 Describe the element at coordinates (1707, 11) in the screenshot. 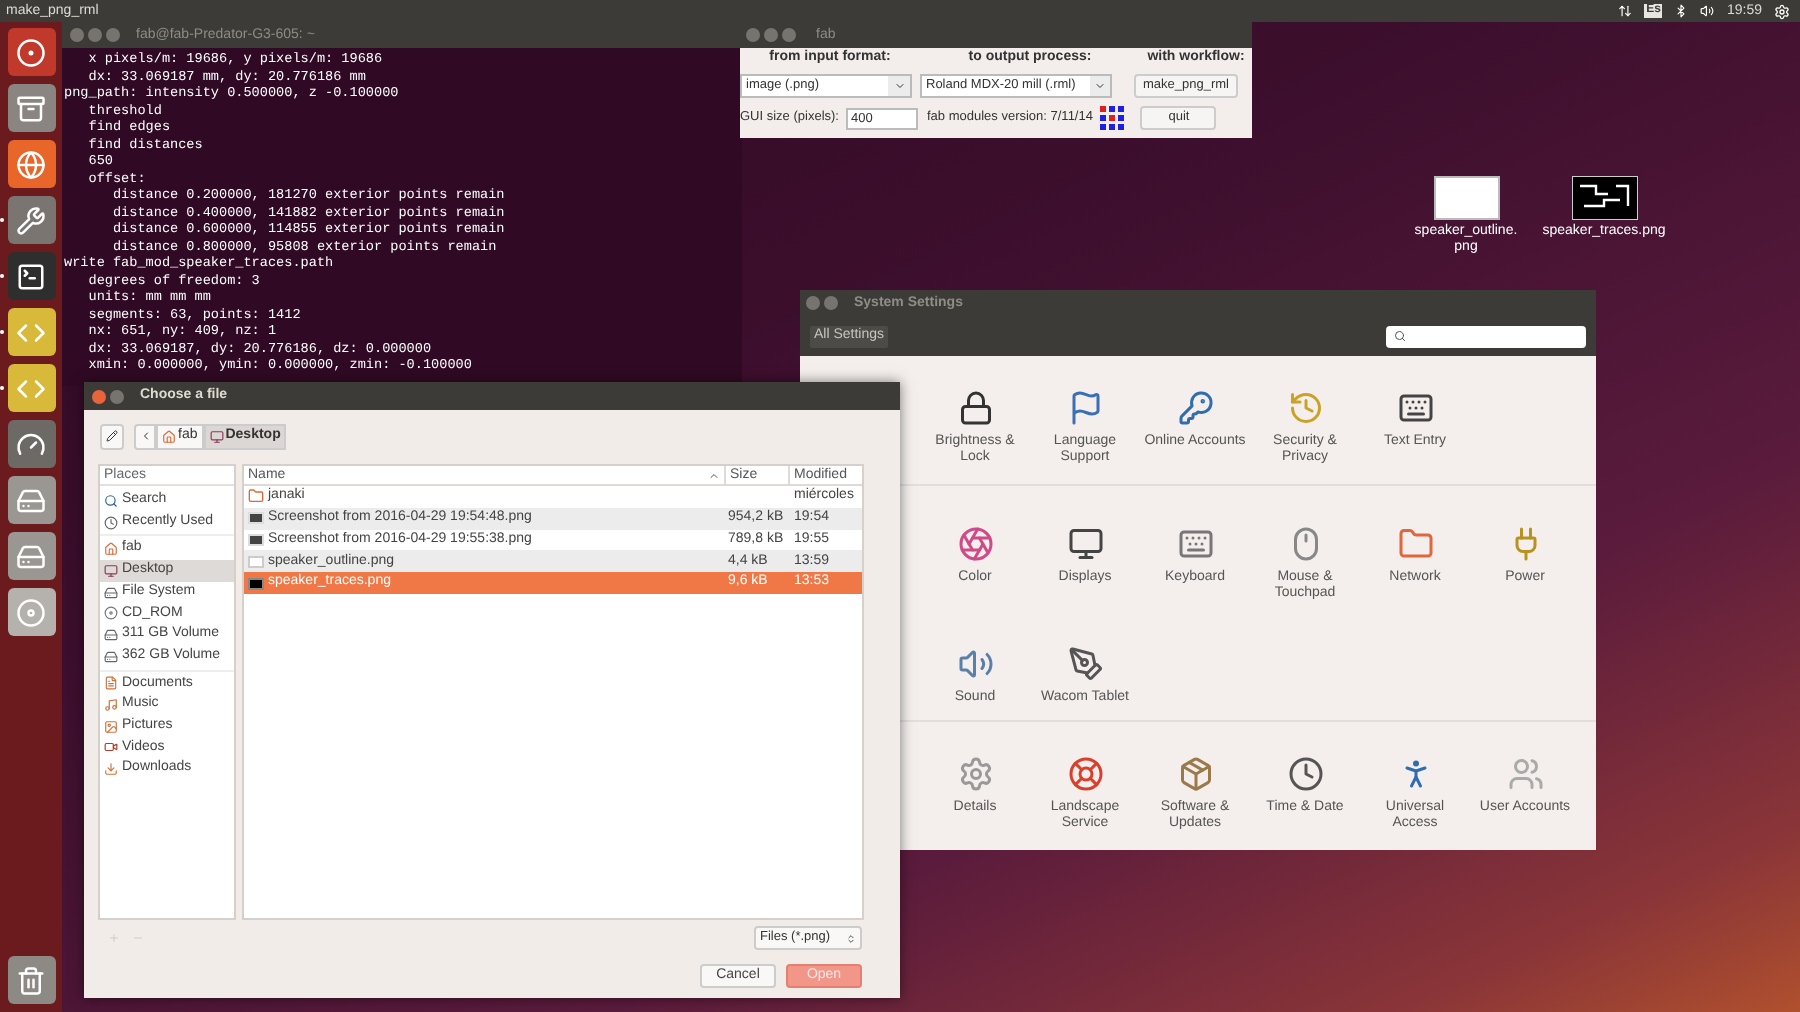

I see `volume-icon` at that location.